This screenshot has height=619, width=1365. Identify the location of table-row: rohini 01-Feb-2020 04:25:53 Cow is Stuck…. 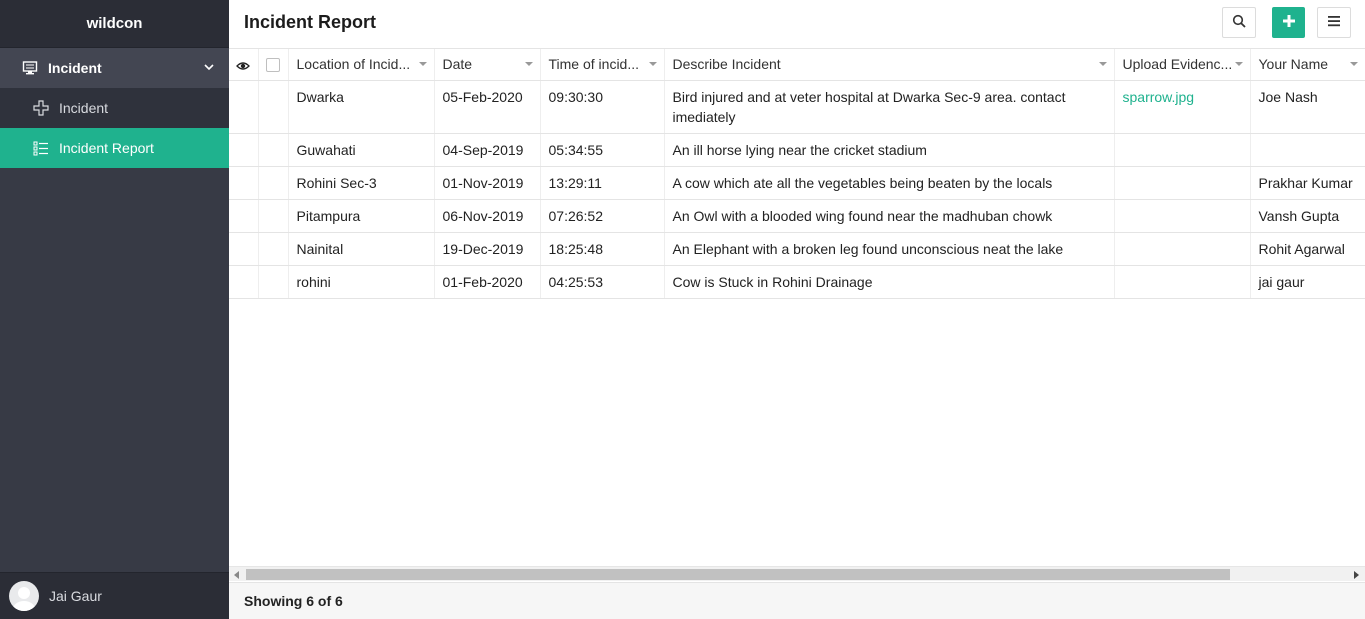
(797, 282).